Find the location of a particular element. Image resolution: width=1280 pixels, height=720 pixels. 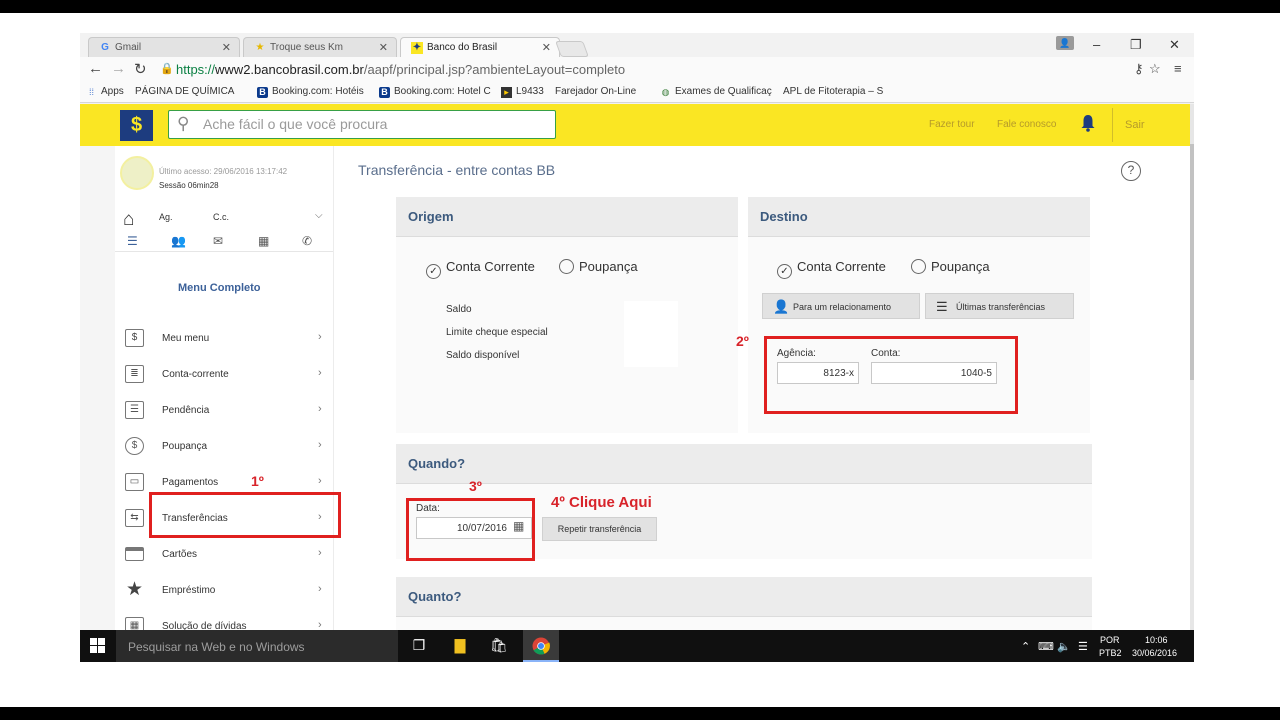

language-bottom: PTB2 is located at coordinates (1110, 653).